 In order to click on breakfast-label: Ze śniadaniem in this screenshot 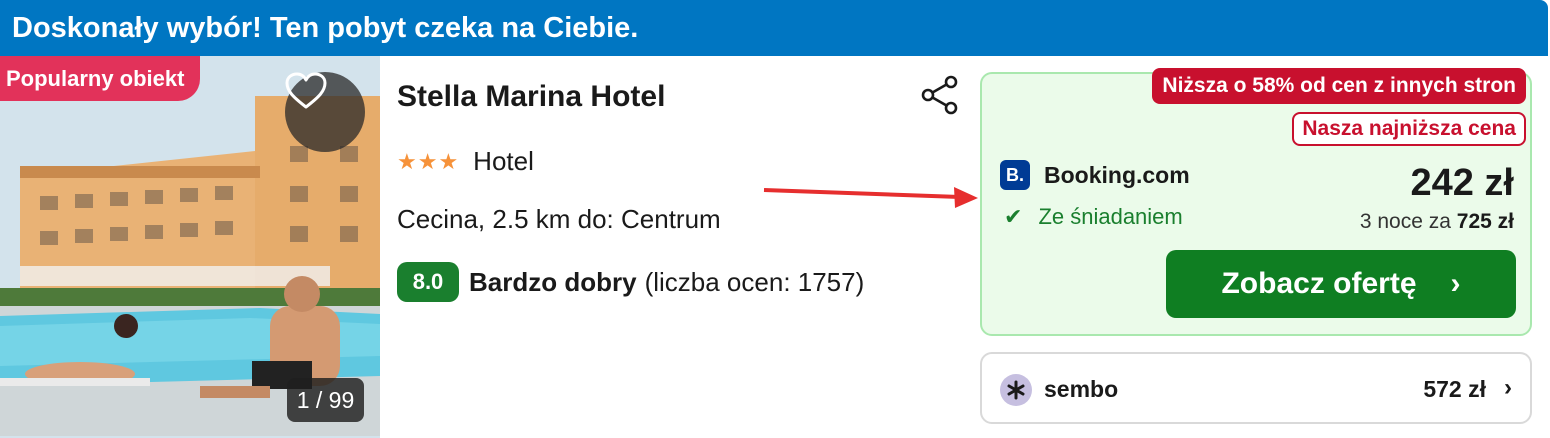, I will do `click(1110, 216)`.